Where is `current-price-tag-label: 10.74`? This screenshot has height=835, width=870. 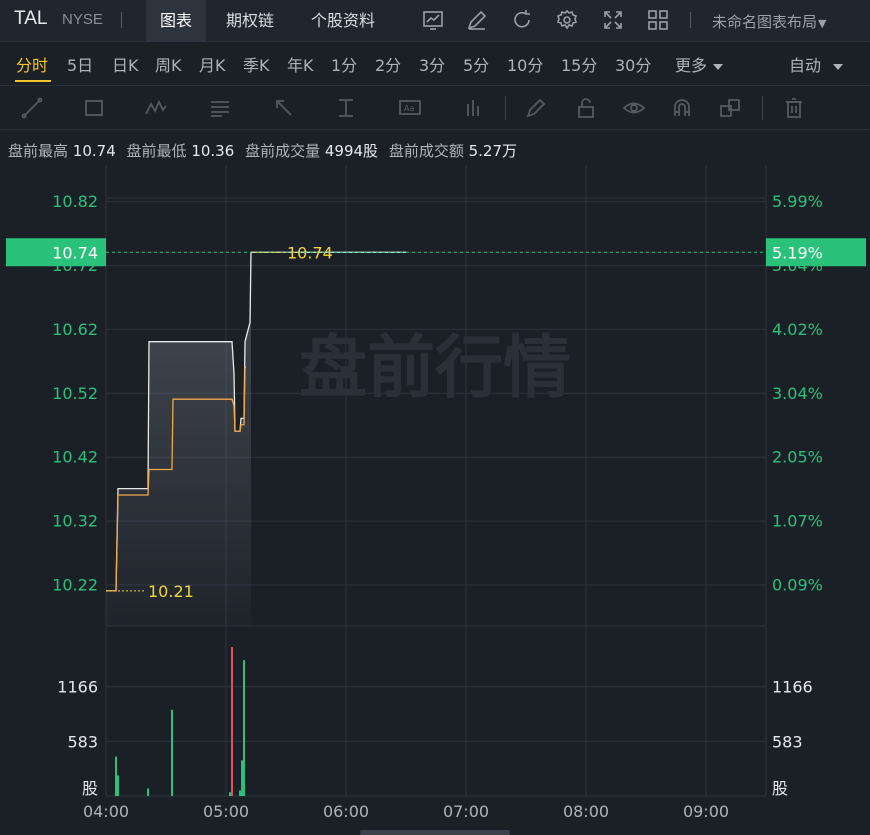 current-price-tag-label: 10.74 is located at coordinates (75, 252).